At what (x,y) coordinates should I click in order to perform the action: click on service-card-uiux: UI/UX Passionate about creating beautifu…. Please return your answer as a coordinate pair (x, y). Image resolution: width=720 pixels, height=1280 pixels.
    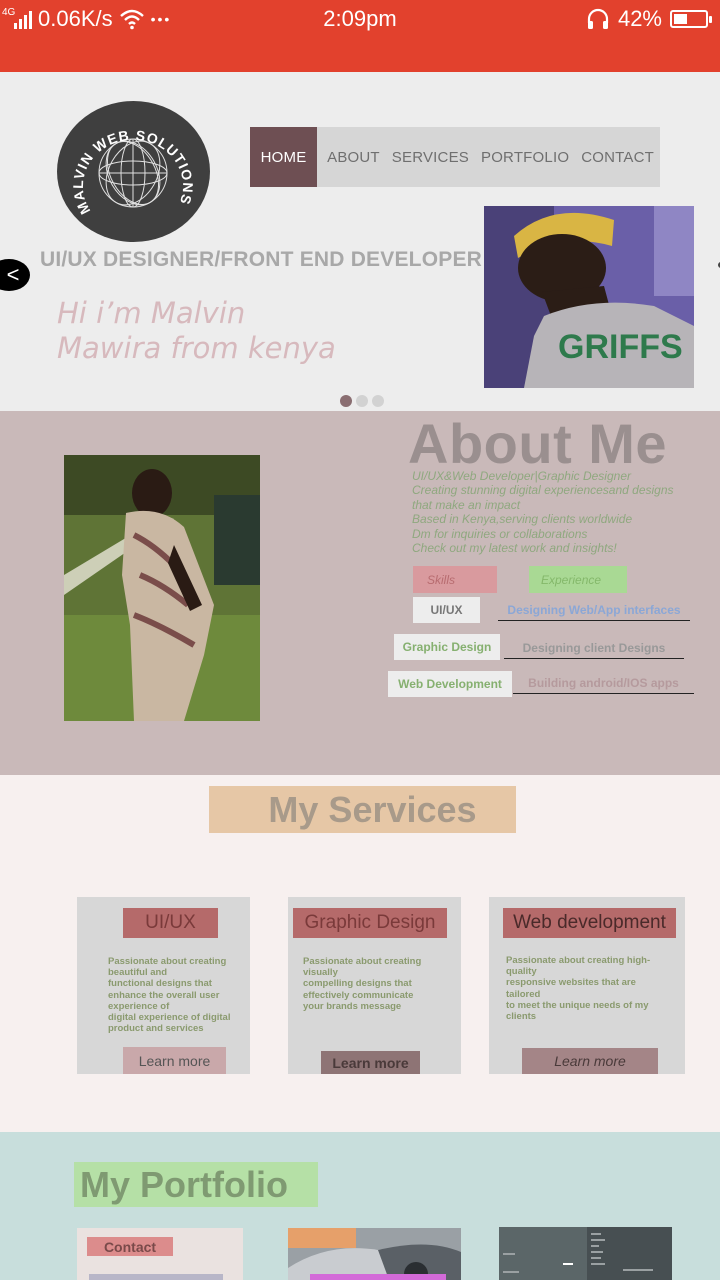
    Looking at the image, I should click on (163, 985).